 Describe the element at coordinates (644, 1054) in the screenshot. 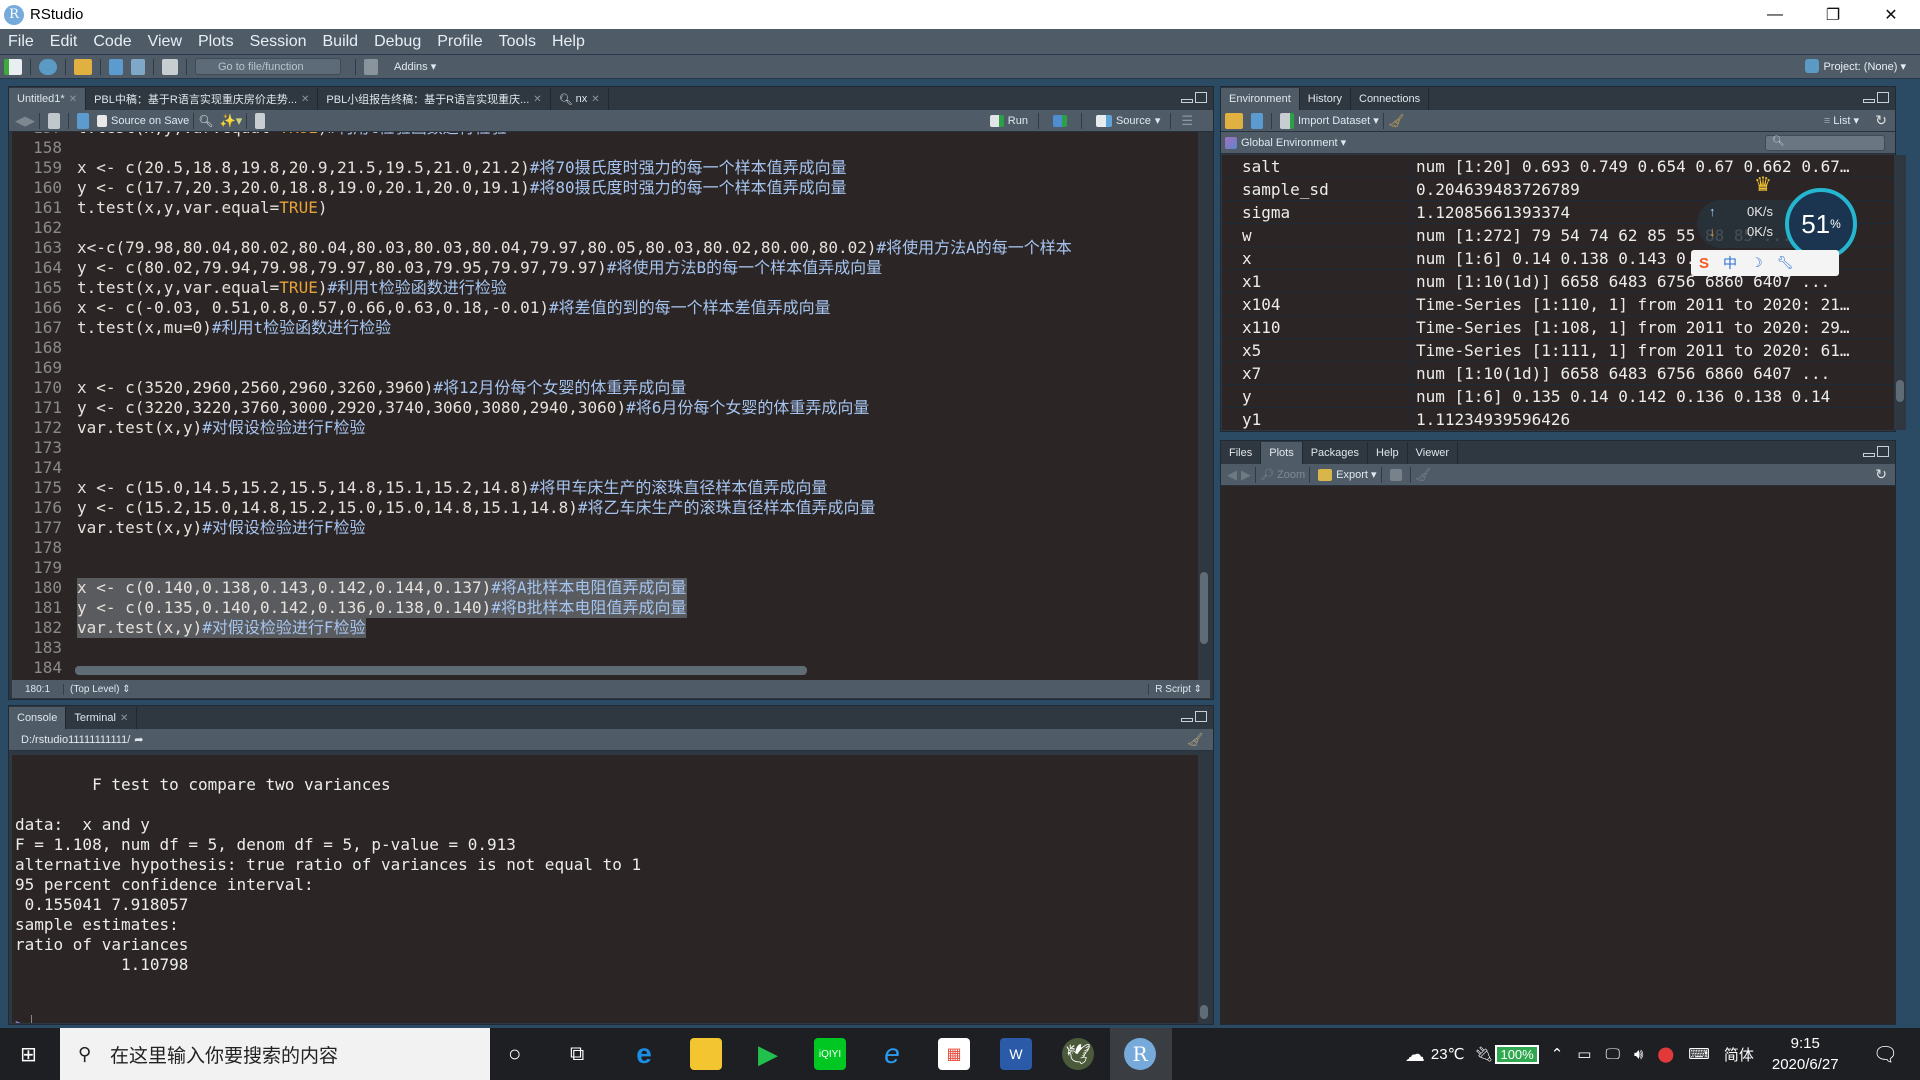

I see `edge-icon: e` at that location.